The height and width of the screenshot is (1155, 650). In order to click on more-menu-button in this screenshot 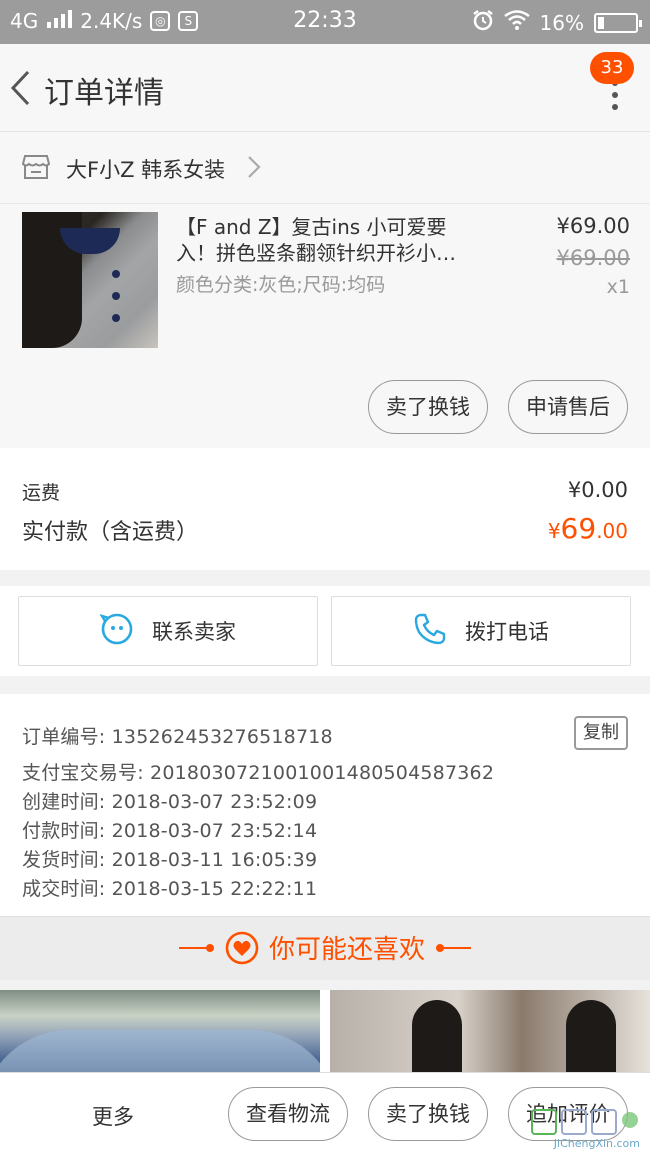, I will do `click(615, 98)`.